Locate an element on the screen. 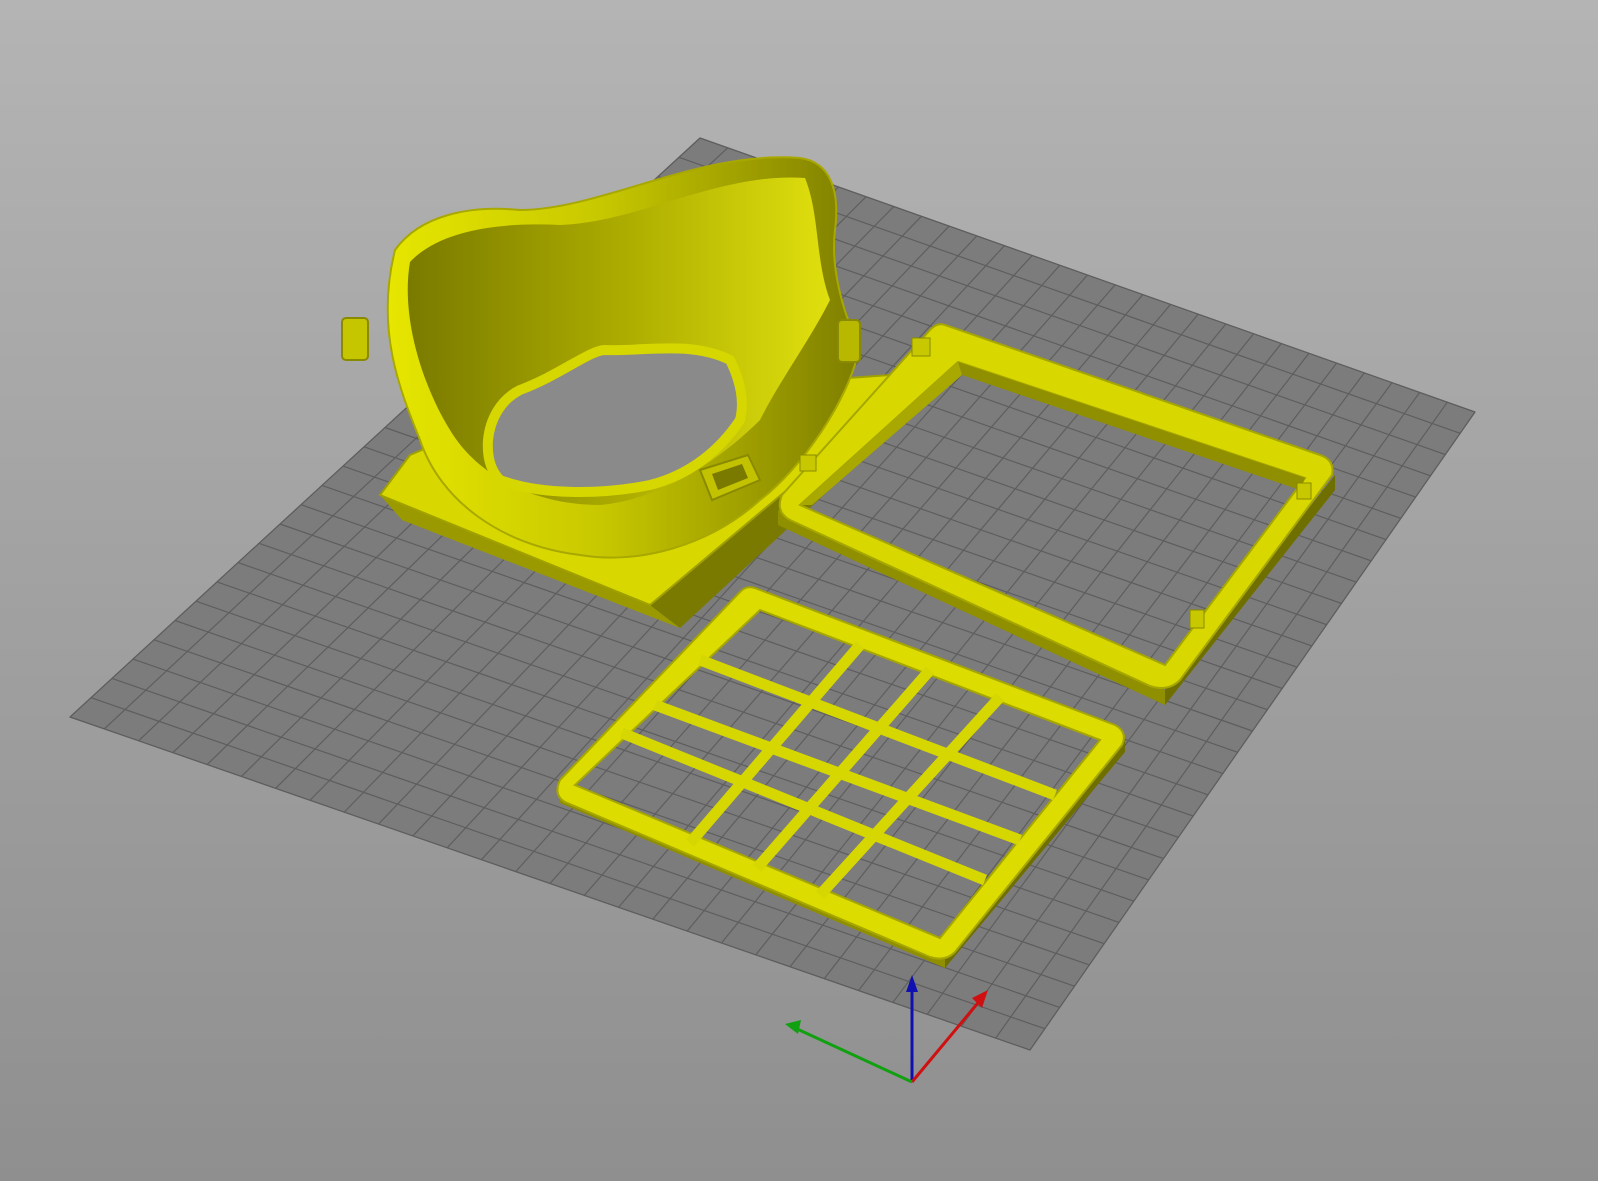 The width and height of the screenshot is (1598, 1181). strap-tab-right is located at coordinates (849, 341).